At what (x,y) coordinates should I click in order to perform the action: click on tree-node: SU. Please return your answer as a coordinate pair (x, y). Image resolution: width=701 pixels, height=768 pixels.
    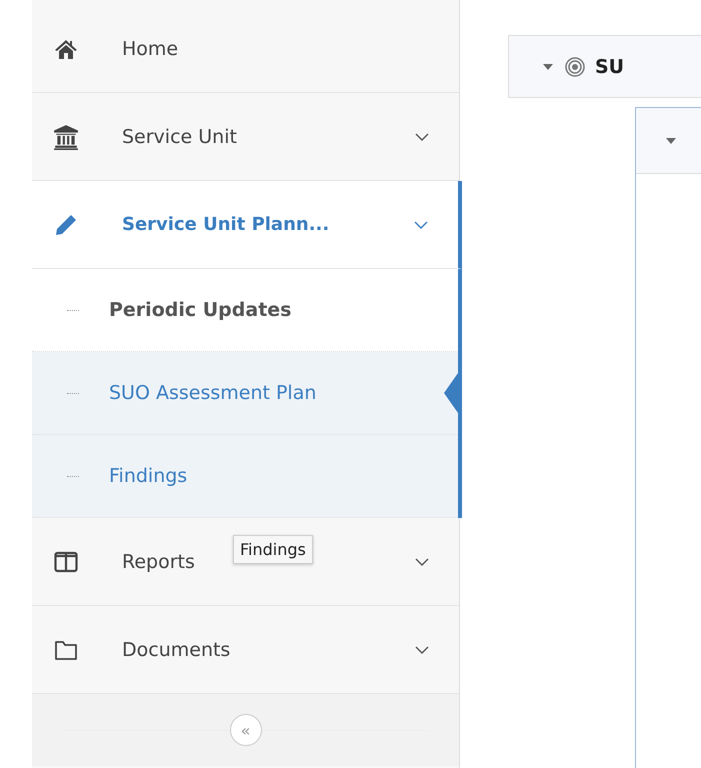
    Looking at the image, I should click on (604, 66).